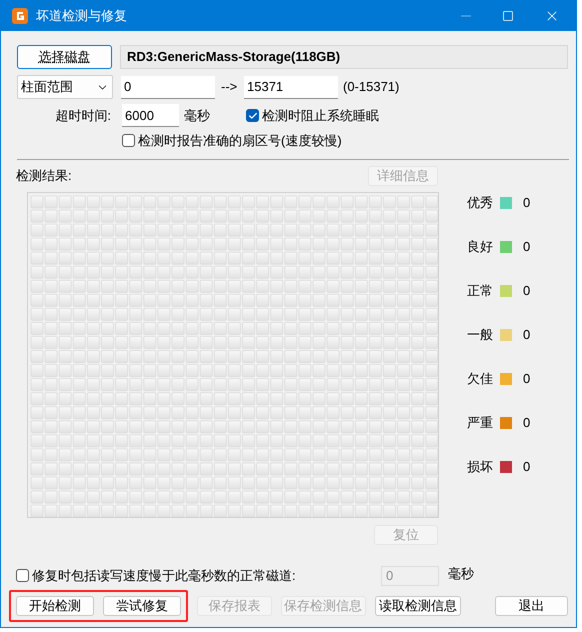  Describe the element at coordinates (480, 335) in the screenshot. I see `legend-label: 一般` at that location.